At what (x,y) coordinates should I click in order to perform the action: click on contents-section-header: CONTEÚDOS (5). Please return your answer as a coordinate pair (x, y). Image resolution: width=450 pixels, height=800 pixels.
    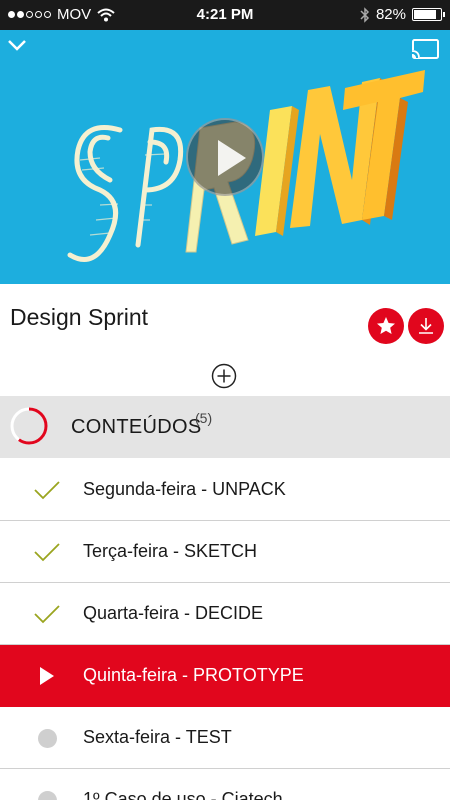
    Looking at the image, I should click on (225, 427).